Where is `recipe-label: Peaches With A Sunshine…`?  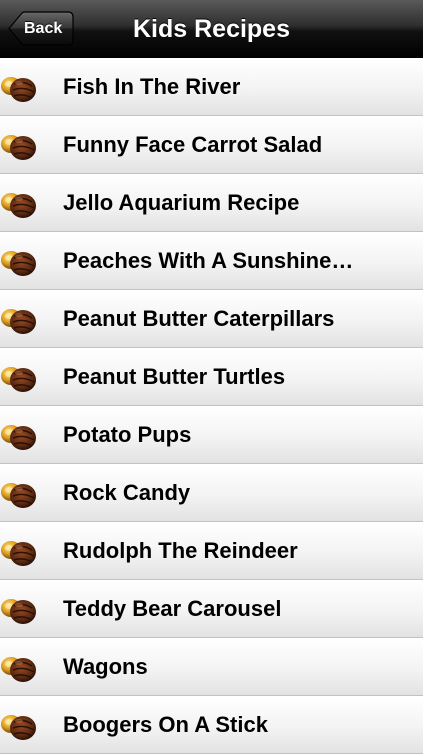
recipe-label: Peaches With A Sunshine… is located at coordinates (208, 260).